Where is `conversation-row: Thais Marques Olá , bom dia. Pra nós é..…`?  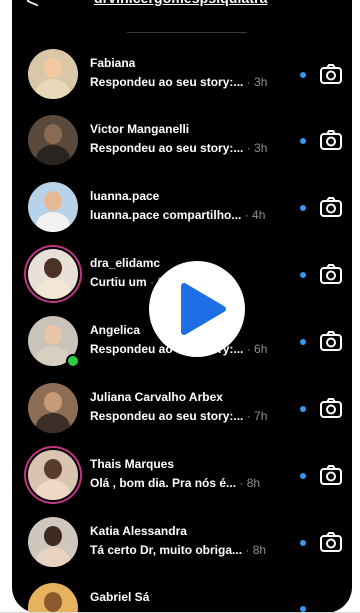 conversation-row: Thais Marques Olá , bom dia. Pra nós é..… is located at coordinates (182, 477).